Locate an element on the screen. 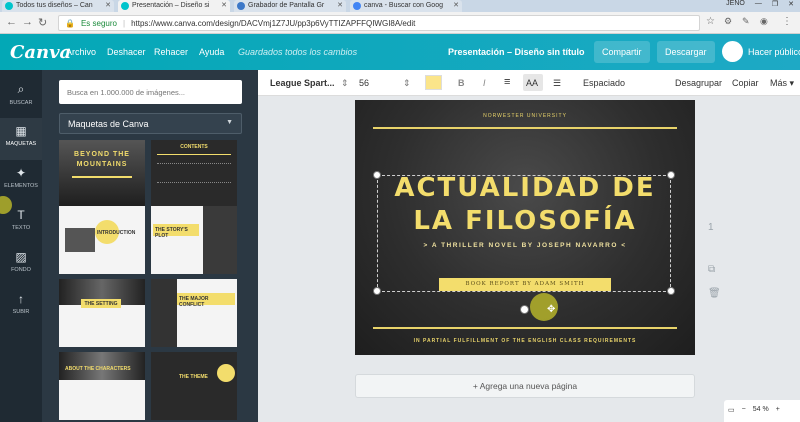 The height and width of the screenshot is (422, 800). ungroup-button: Desagrupar is located at coordinates (698, 83).